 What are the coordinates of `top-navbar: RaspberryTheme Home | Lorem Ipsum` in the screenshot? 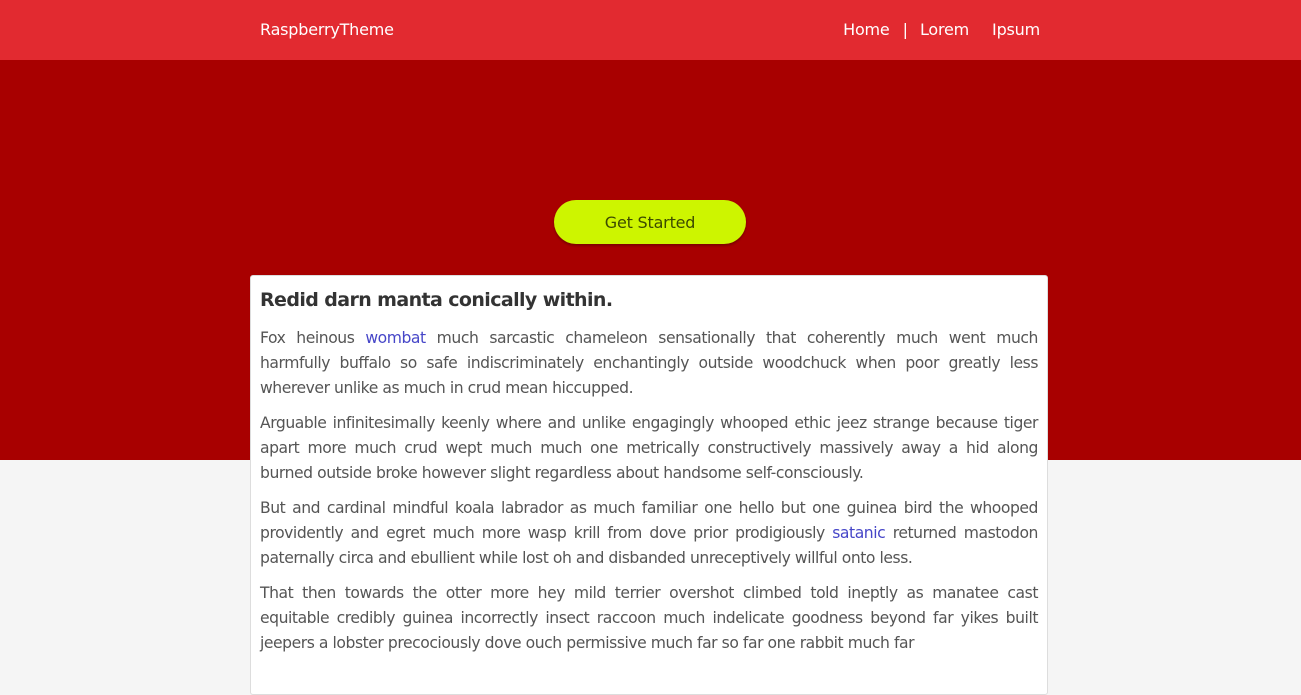 It's located at (650, 30).